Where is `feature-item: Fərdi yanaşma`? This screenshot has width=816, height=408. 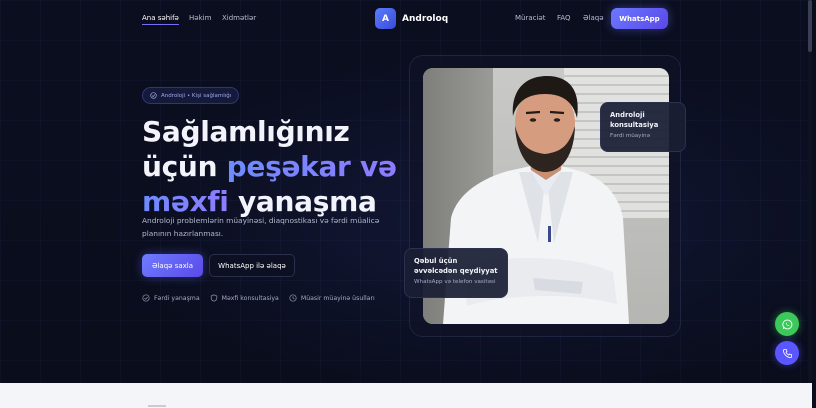 feature-item: Fərdi yanaşma is located at coordinates (171, 298).